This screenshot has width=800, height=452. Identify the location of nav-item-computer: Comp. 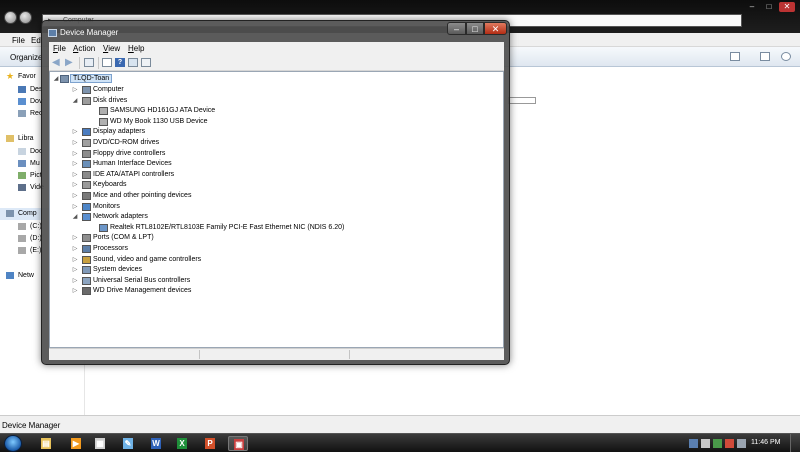
(21, 214).